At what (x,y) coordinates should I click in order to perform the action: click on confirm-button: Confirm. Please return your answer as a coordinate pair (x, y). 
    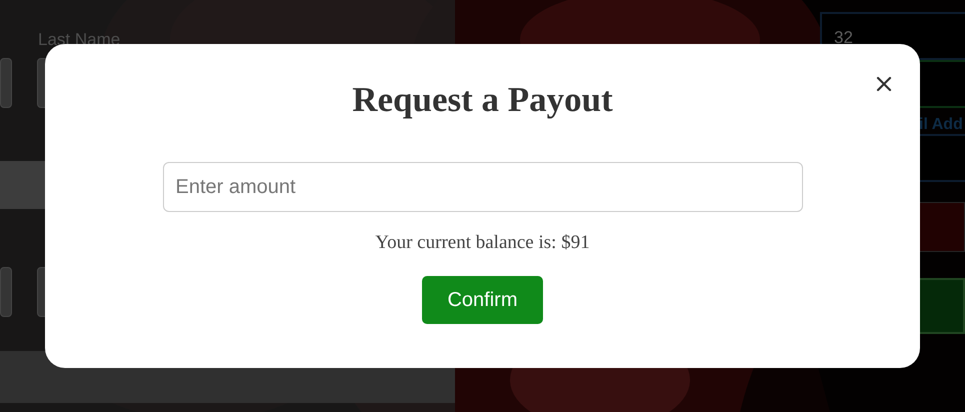
    Looking at the image, I should click on (482, 300).